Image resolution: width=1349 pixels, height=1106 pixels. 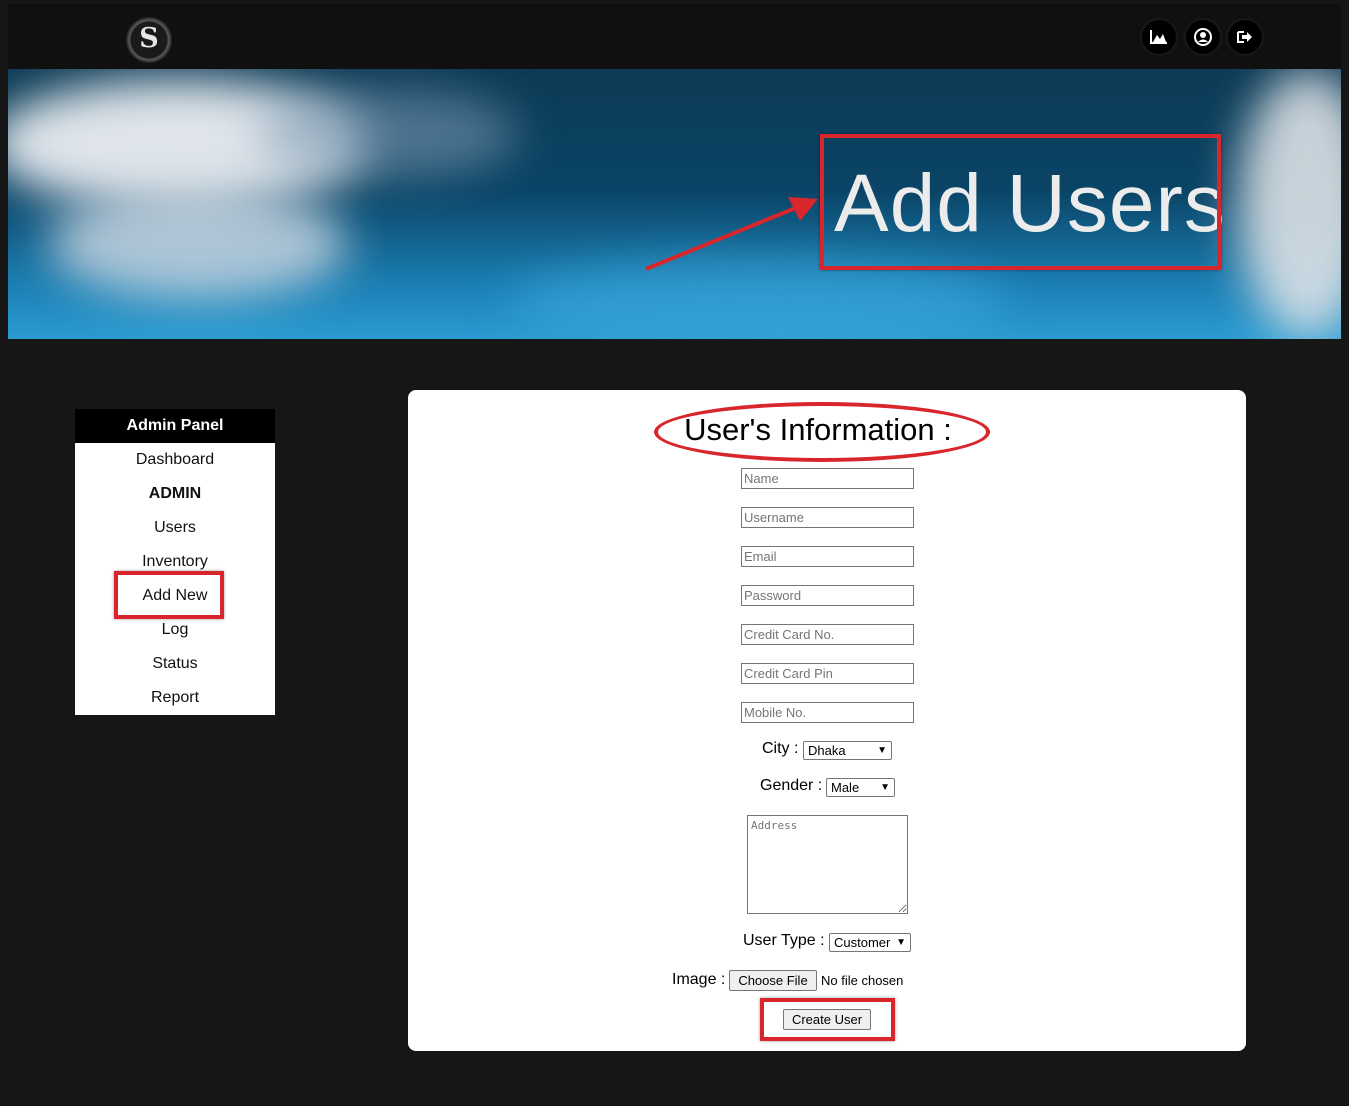 What do you see at coordinates (175, 528) in the screenshot?
I see `sidebar-item-users: Users` at bounding box center [175, 528].